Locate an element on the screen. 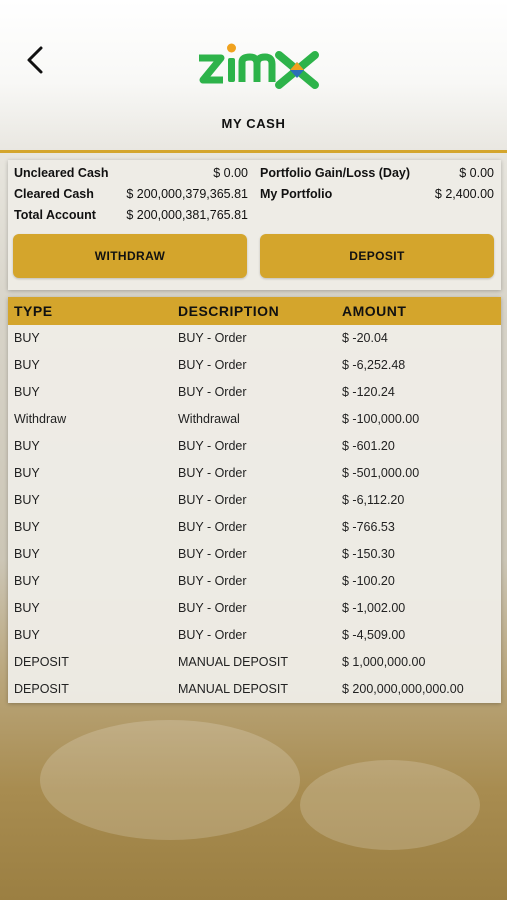 The height and width of the screenshot is (900, 507). cell-amount: $ -501,000.00 is located at coordinates (381, 473).